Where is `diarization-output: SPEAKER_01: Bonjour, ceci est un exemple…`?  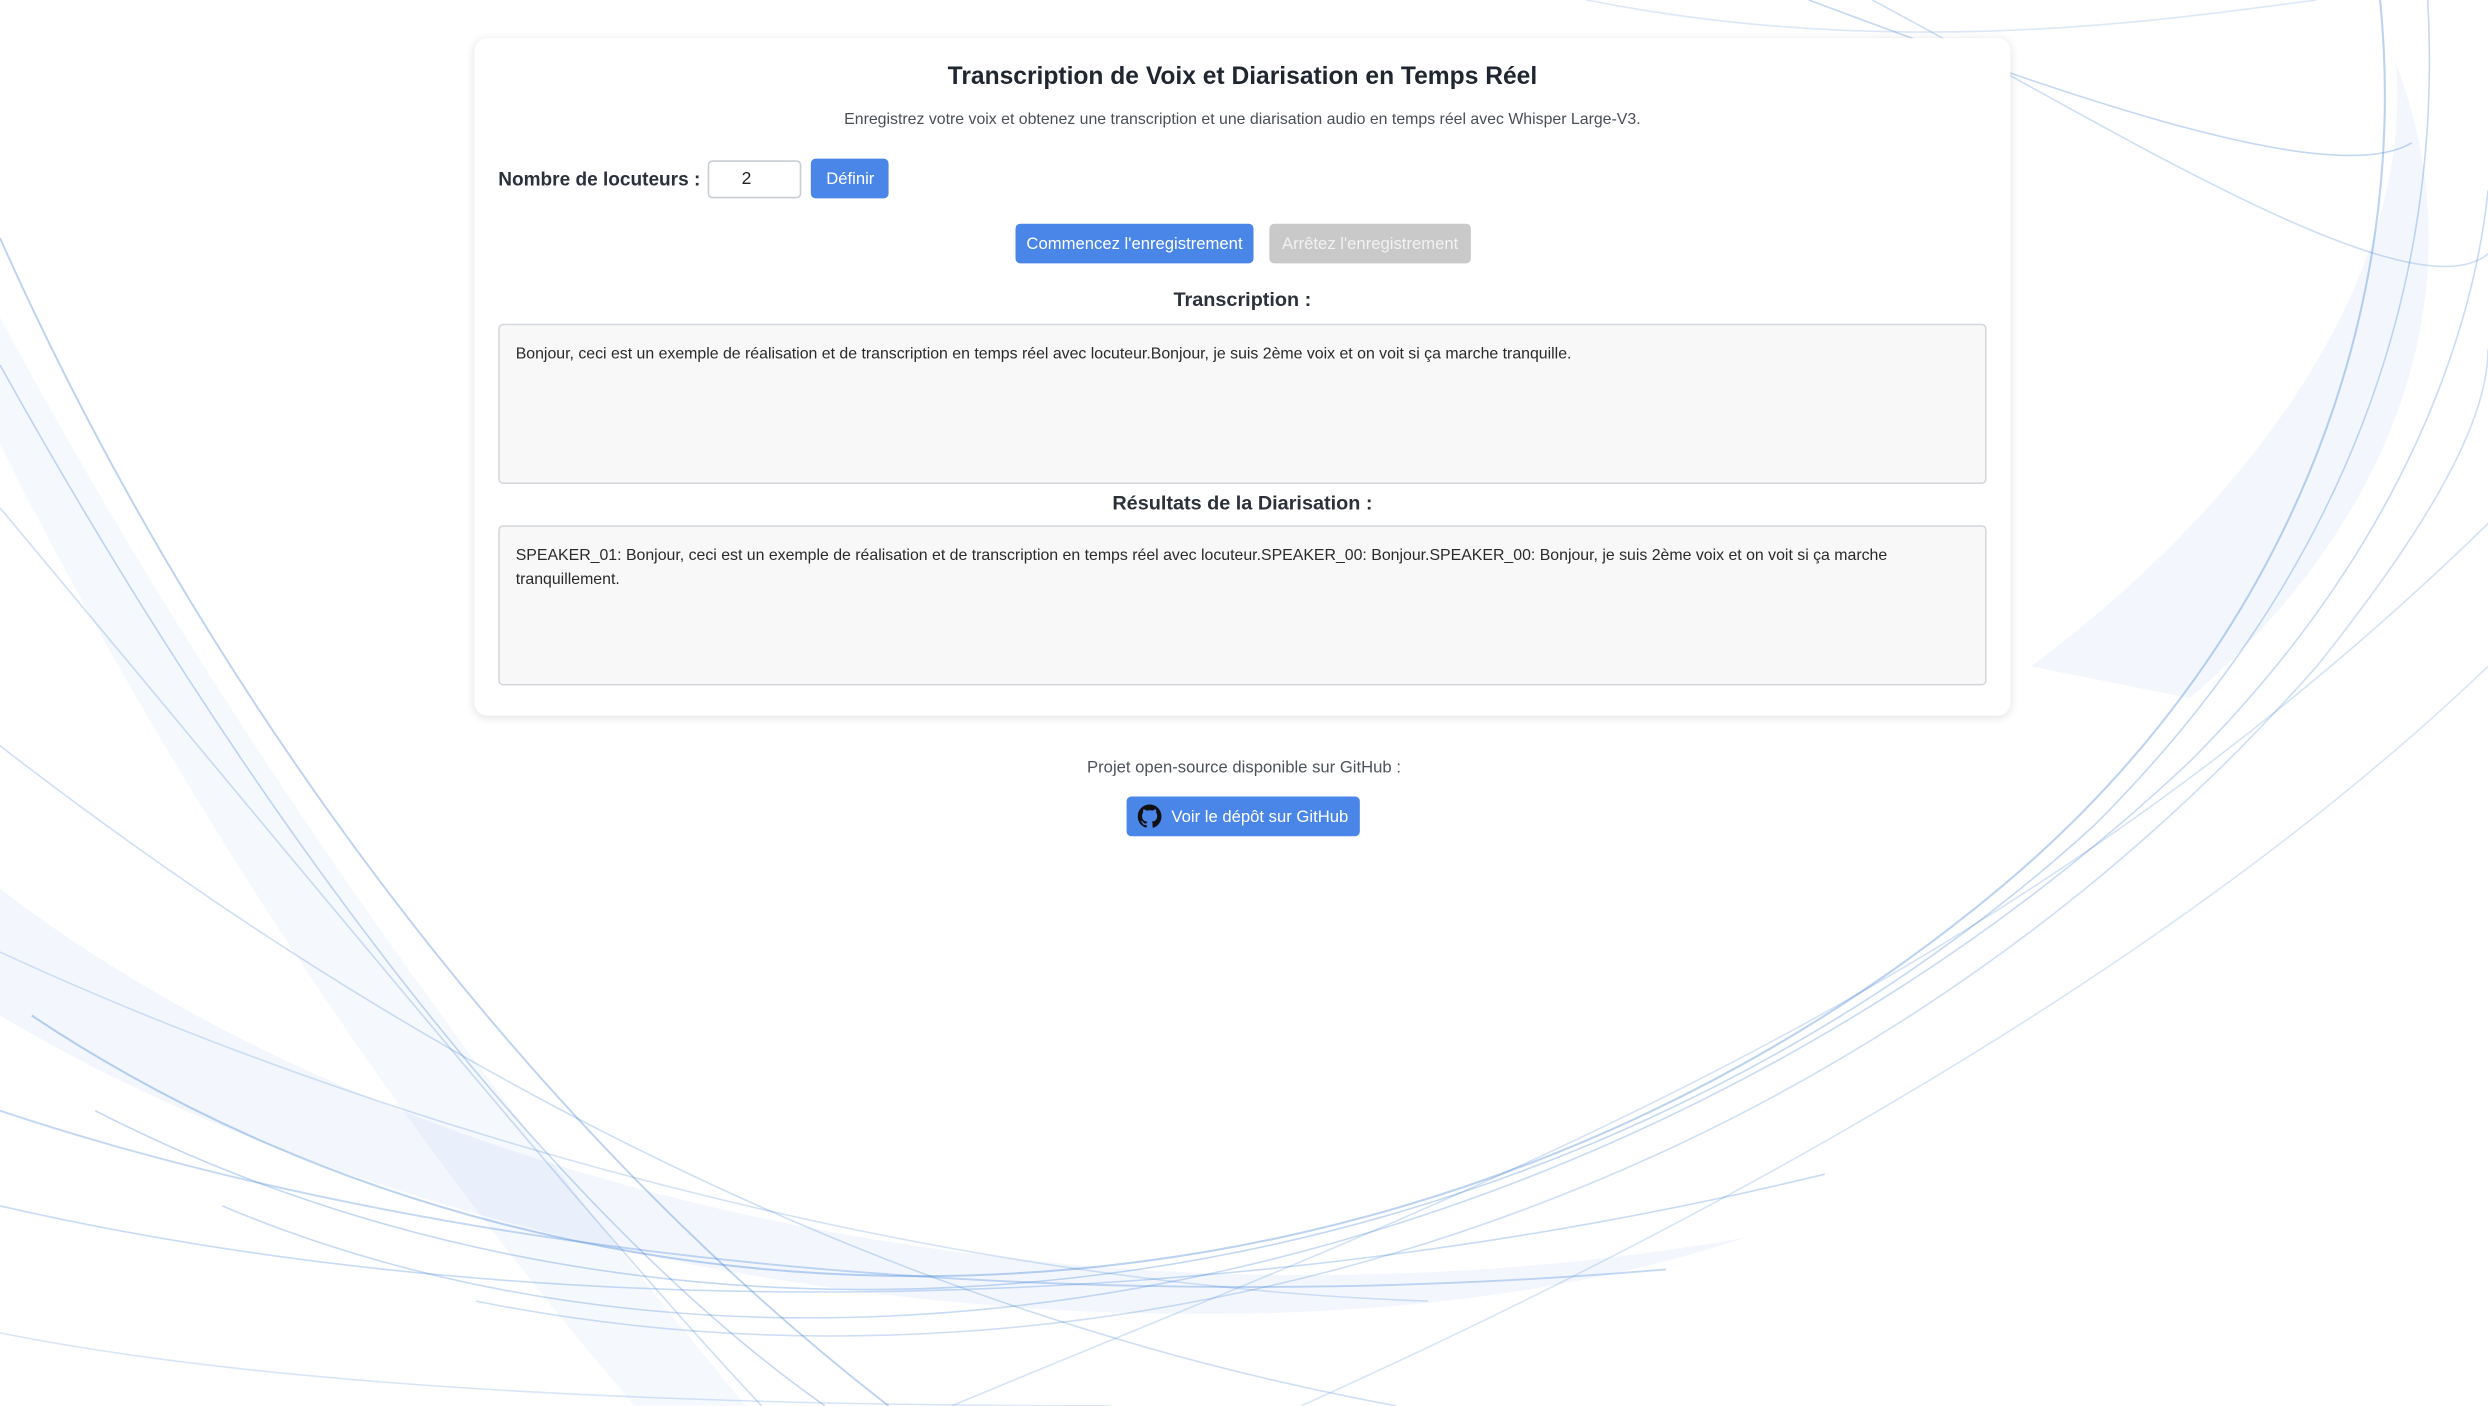
diarization-output: SPEAKER_01: Bonjour, ceci est un exemple… is located at coordinates (1242, 605).